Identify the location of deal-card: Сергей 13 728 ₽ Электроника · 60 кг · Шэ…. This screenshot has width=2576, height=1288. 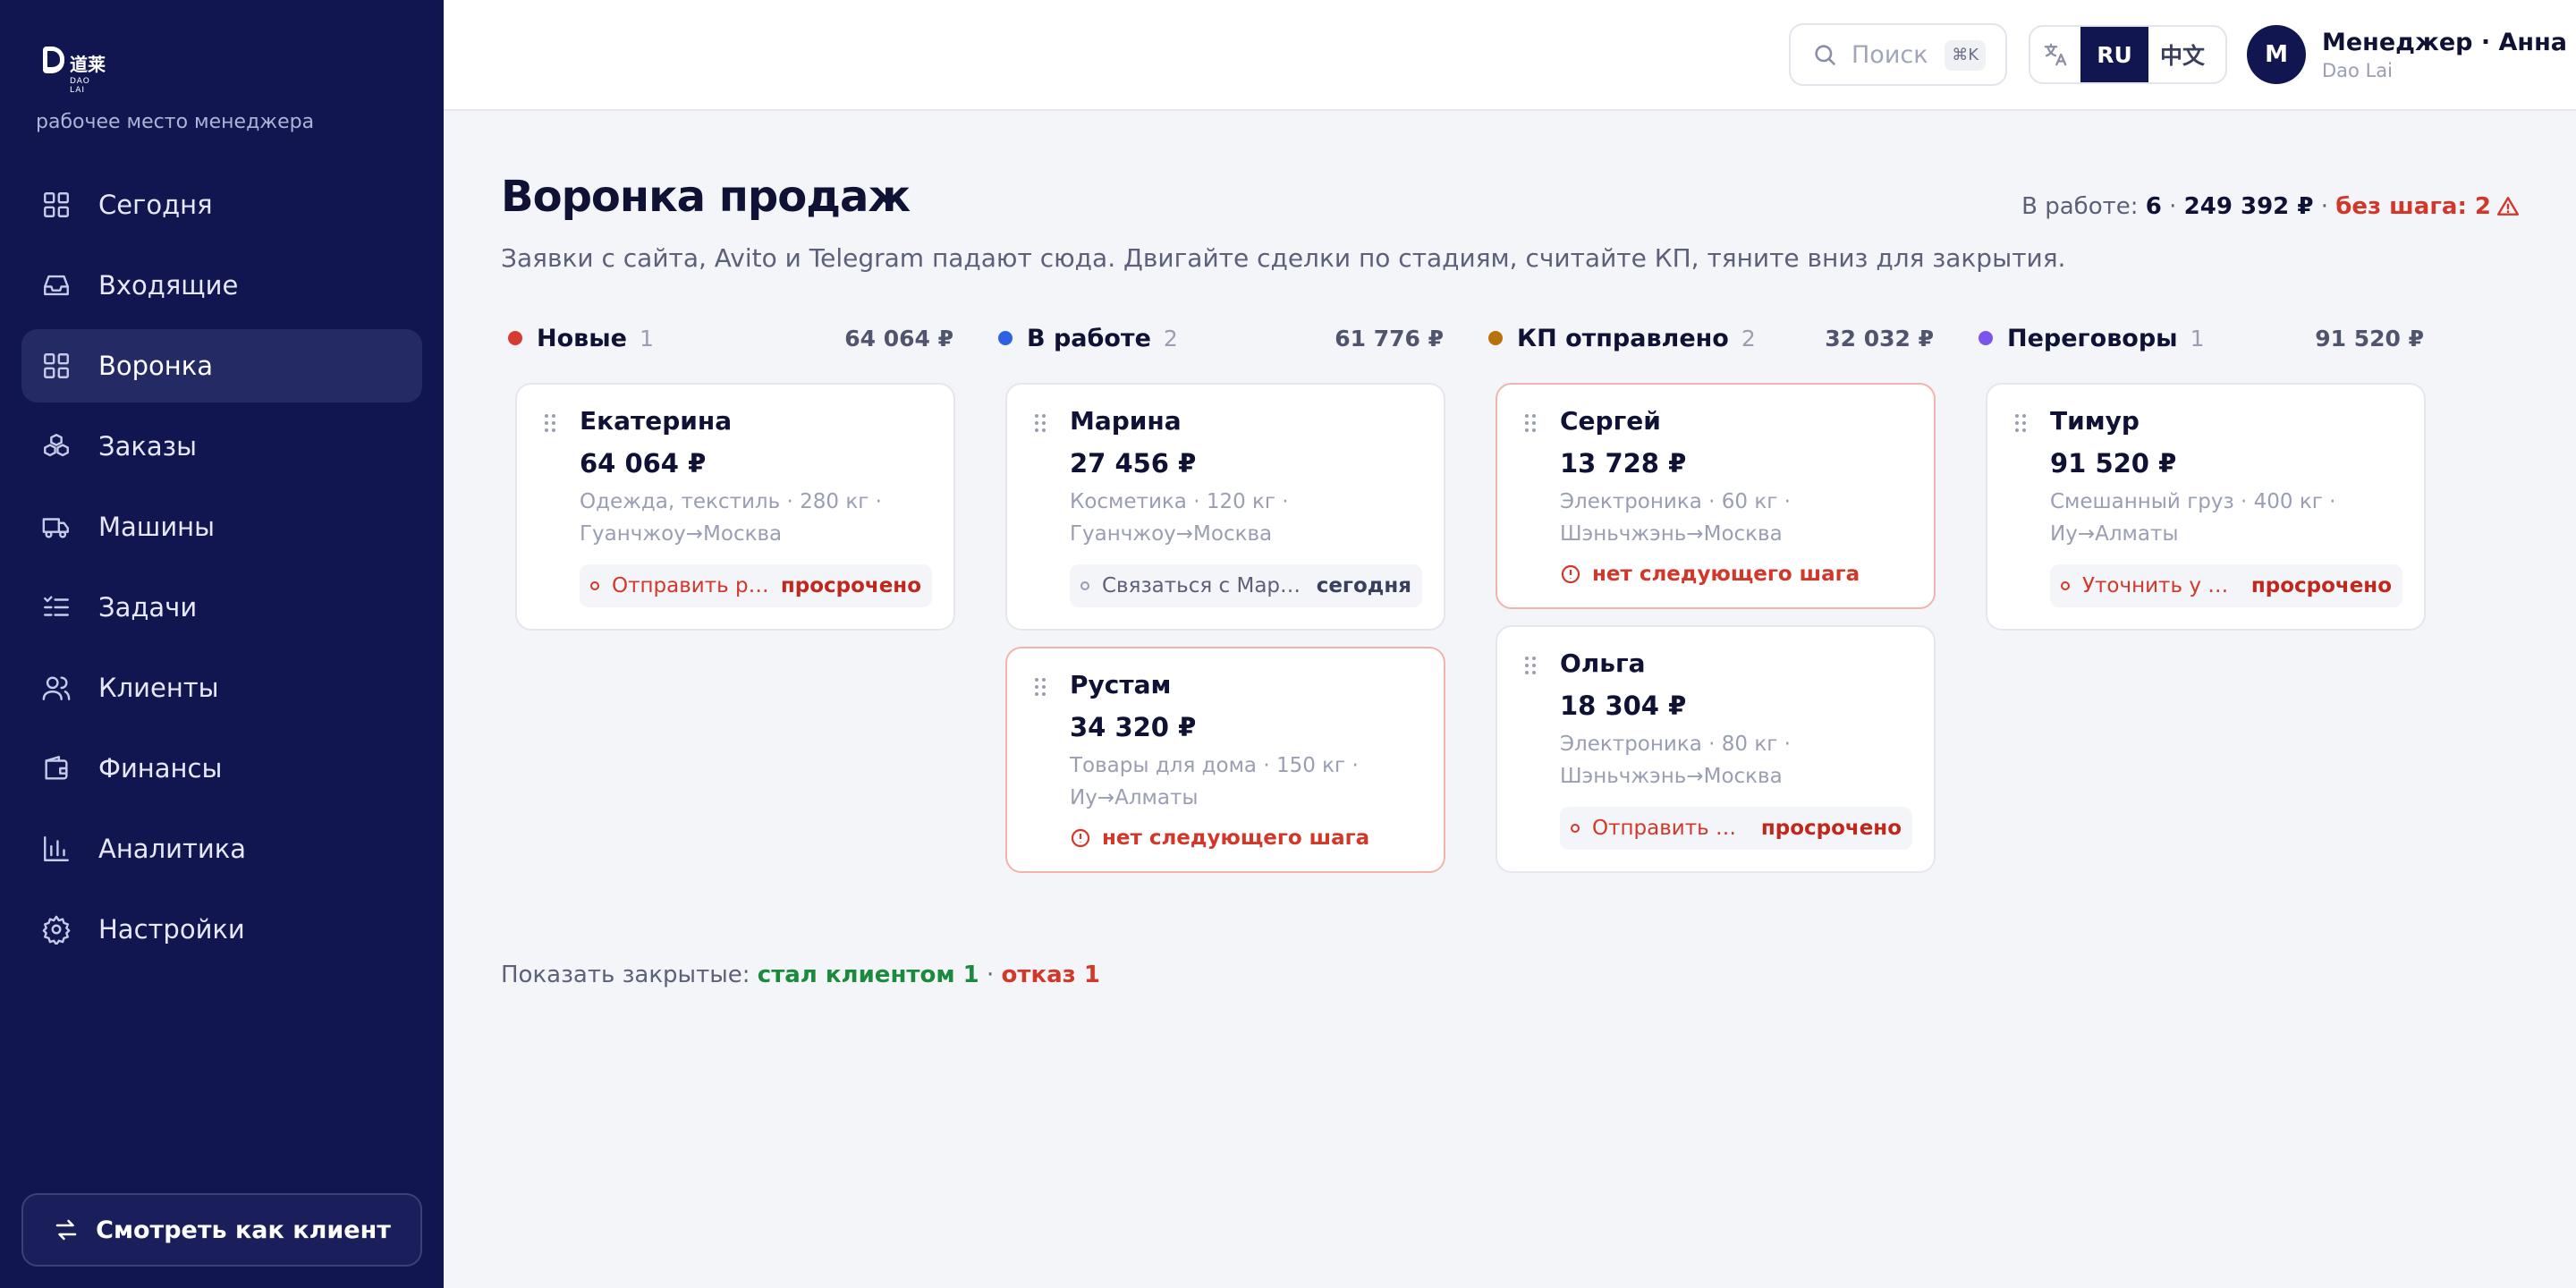
(1716, 496).